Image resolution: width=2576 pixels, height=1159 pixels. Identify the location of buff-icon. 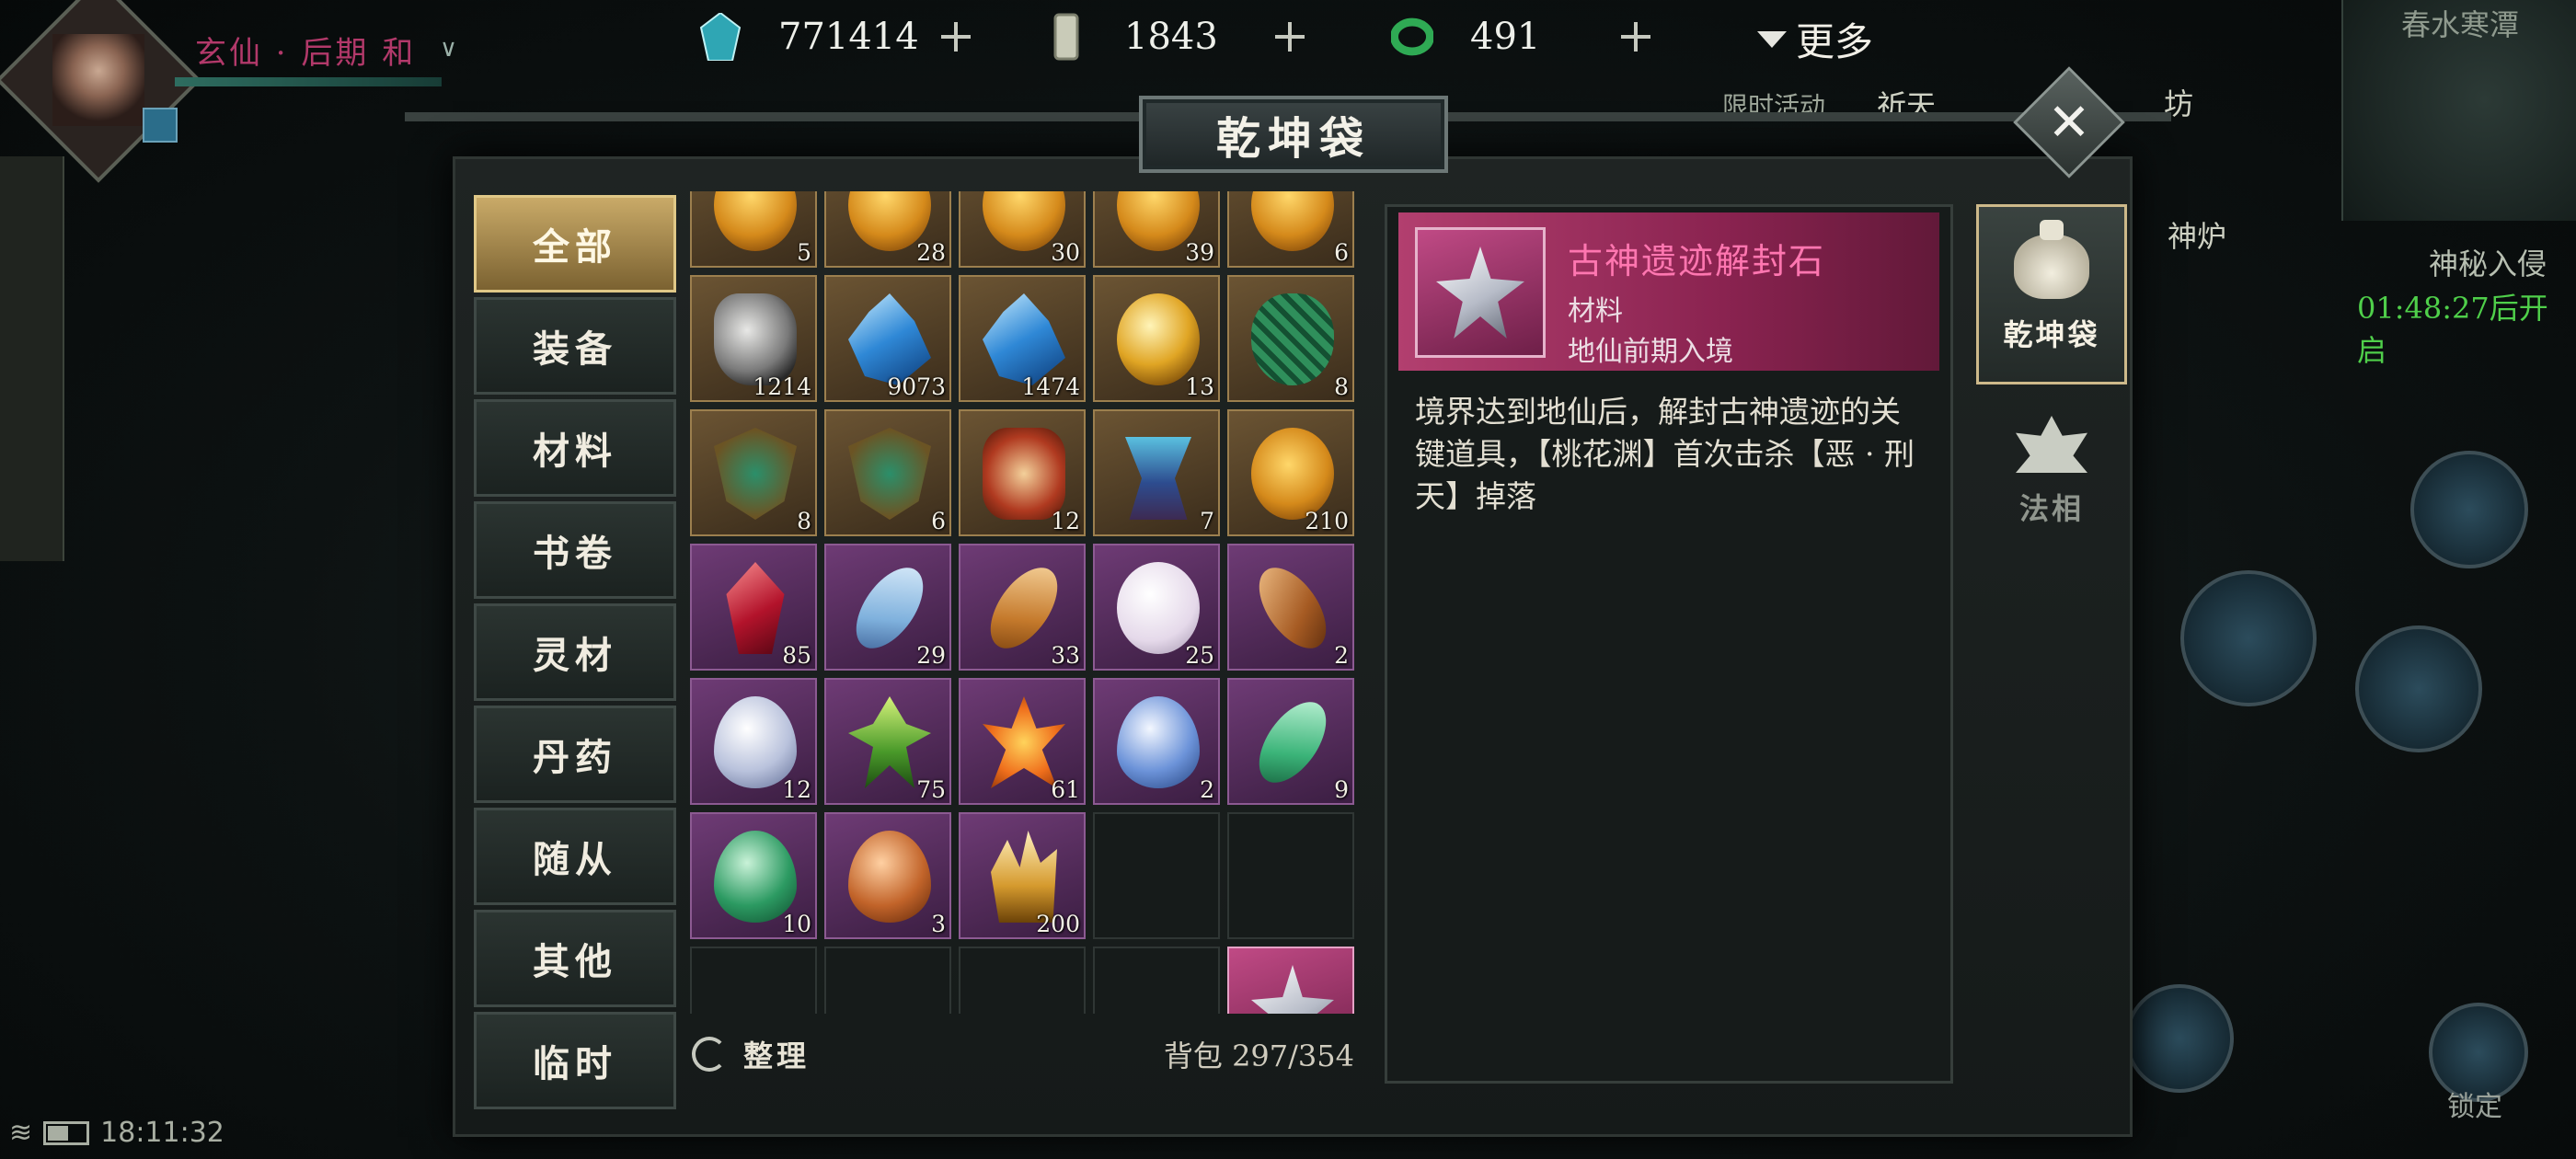
(160, 125).